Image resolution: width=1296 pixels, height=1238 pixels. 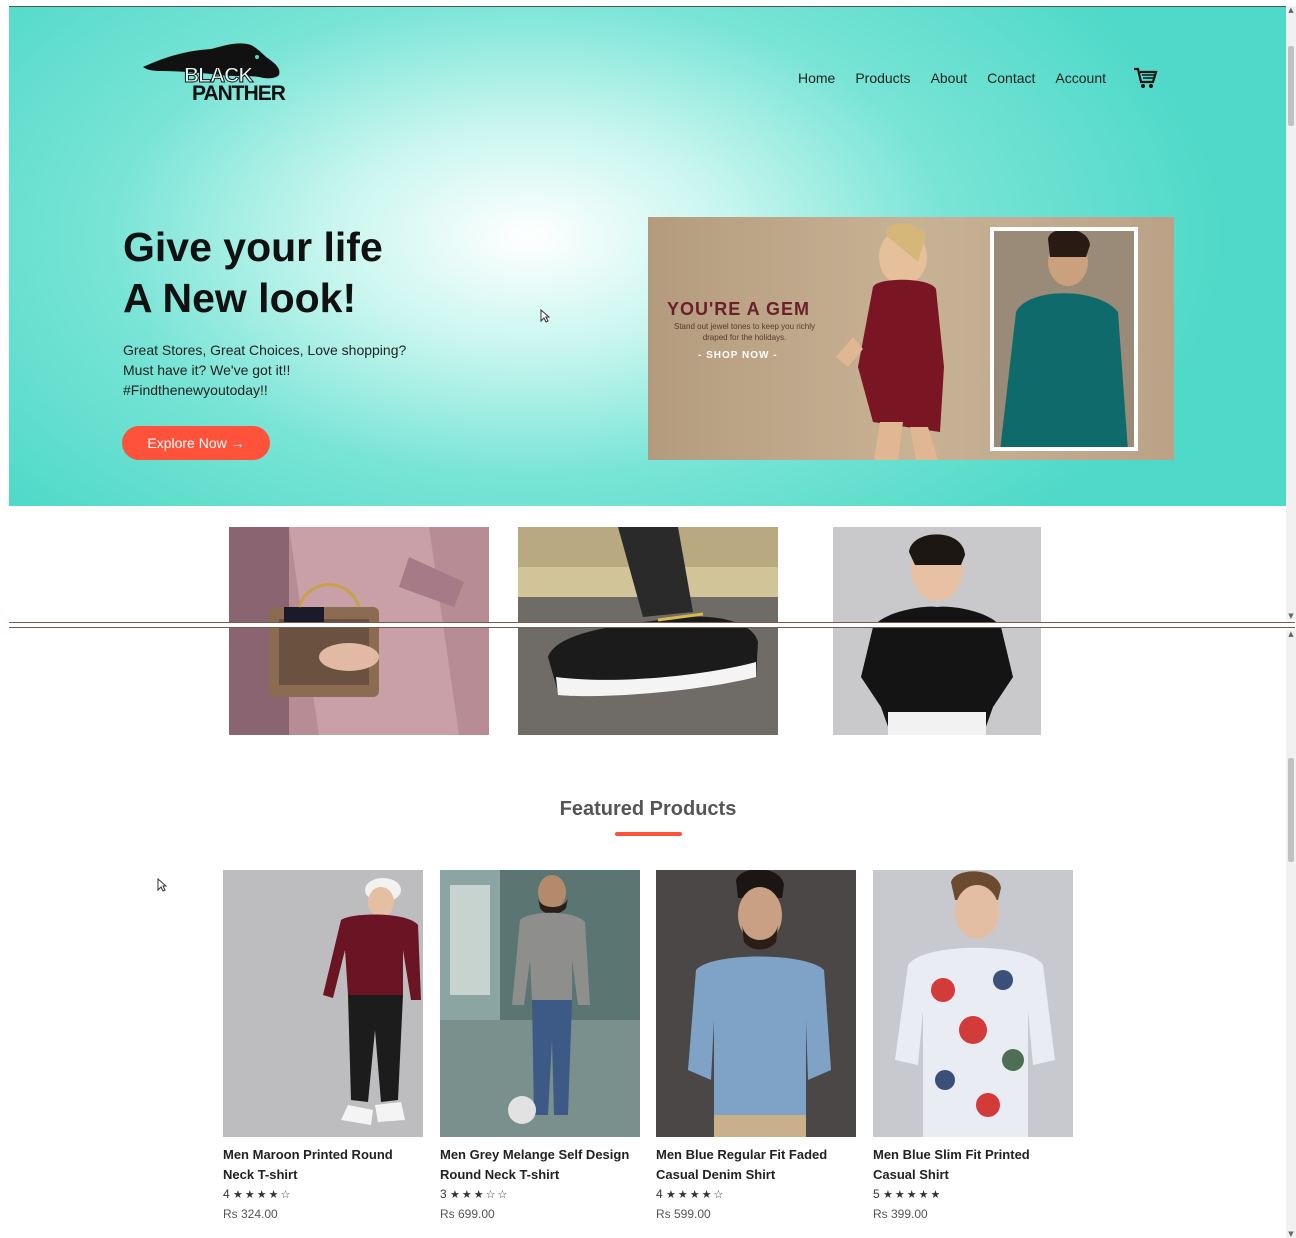 What do you see at coordinates (949, 78) in the screenshot?
I see `nav-about: About` at bounding box center [949, 78].